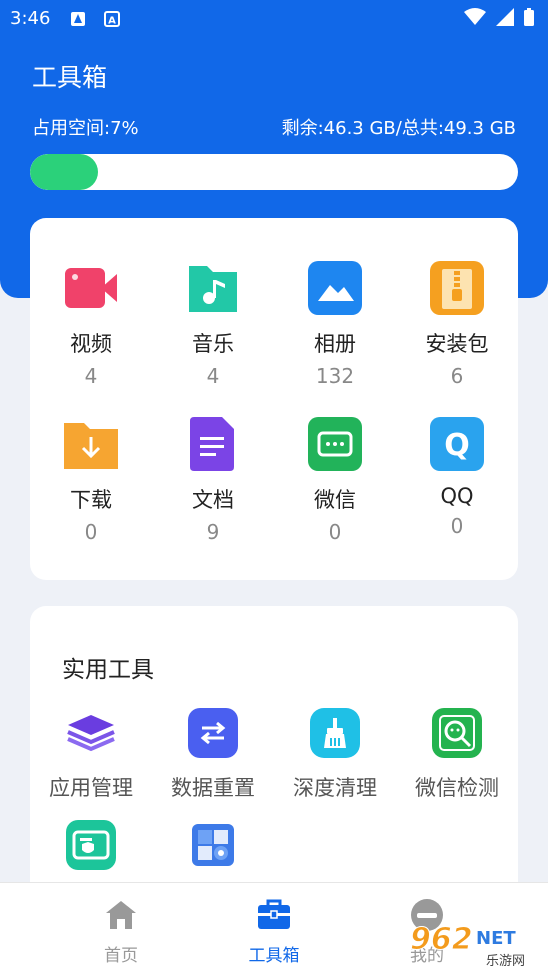 This screenshot has height=974, width=548. I want to click on tool-label: 深度清理, so click(335, 788).